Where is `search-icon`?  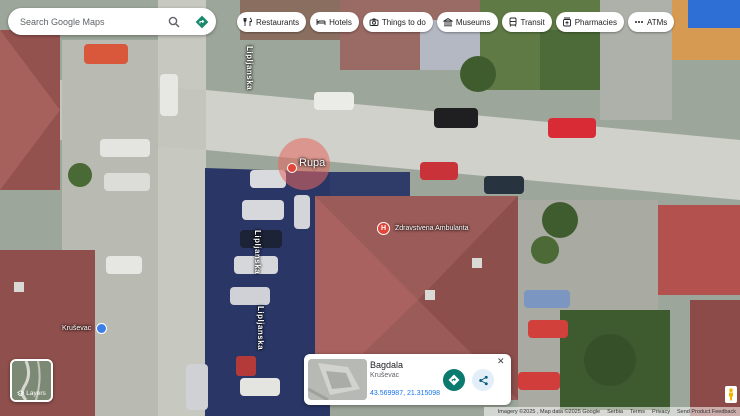
search-icon is located at coordinates (174, 22).